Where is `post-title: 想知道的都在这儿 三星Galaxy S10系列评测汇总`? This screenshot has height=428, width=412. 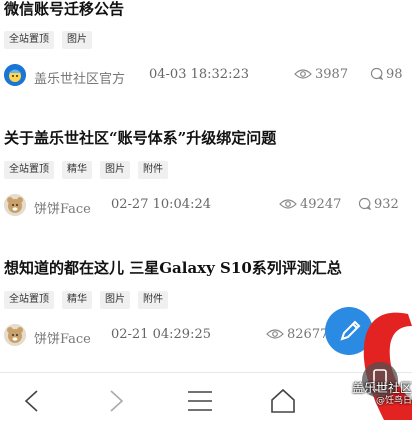
post-title: 想知道的都在这儿 三星Galaxy S10系列评测汇总 is located at coordinates (173, 267).